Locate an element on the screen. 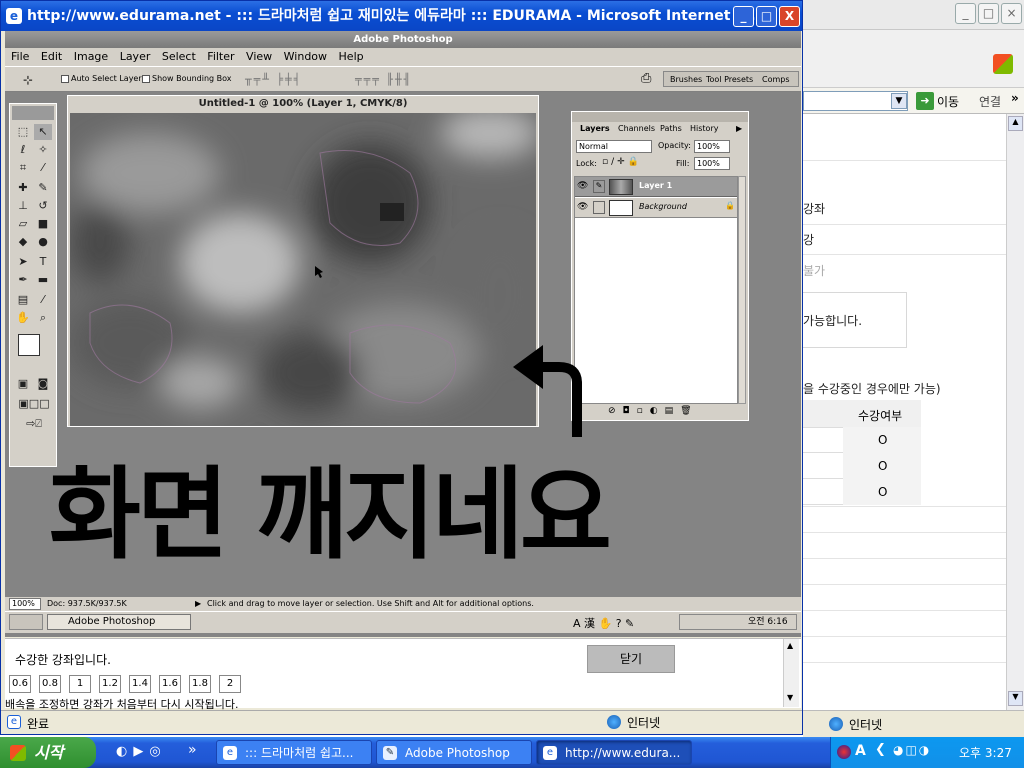 The width and height of the screenshot is (1024, 768). healing-brush-icon: ✚ is located at coordinates (23, 188).